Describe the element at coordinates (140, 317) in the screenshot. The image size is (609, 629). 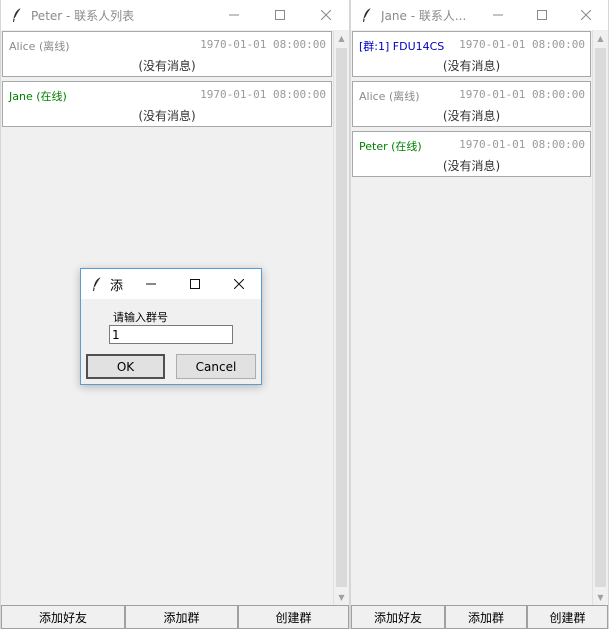
I see `group-number-label: 请输入群号` at that location.